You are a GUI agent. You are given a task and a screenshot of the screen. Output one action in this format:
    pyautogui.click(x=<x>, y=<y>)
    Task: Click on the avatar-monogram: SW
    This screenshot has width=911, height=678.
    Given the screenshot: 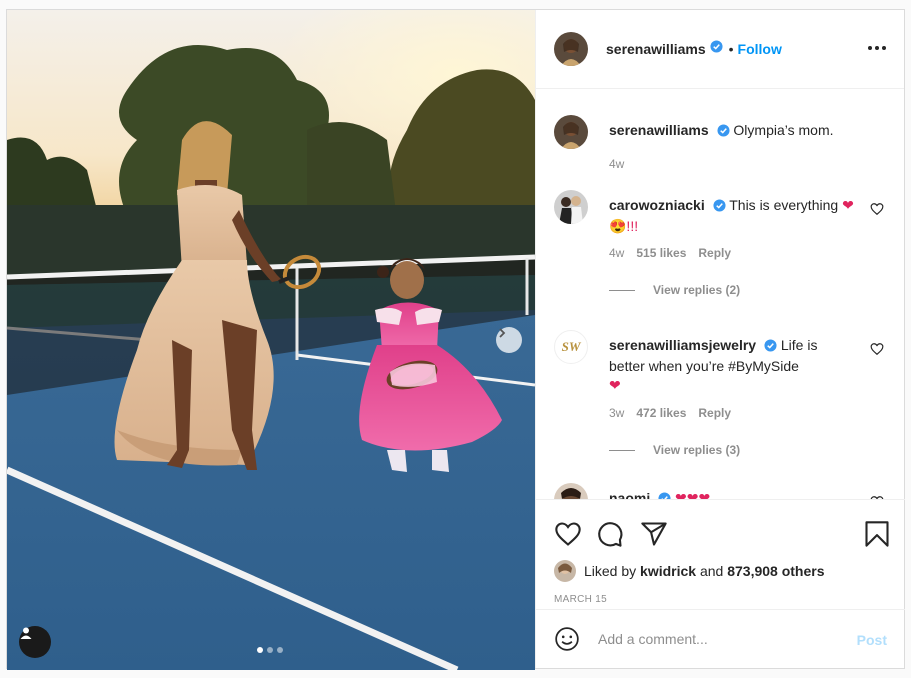 What is the action you would take?
    pyautogui.click(x=571, y=346)
    